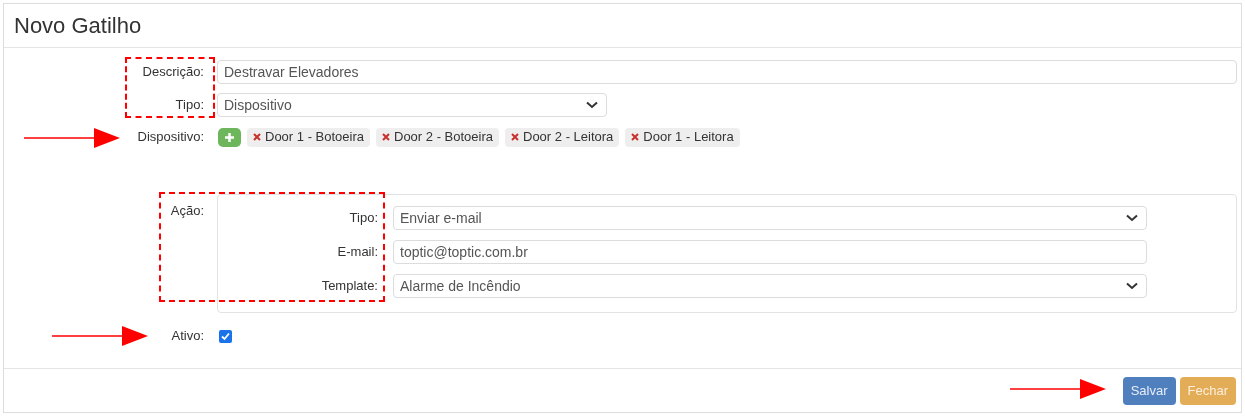 This screenshot has width=1245, height=417. Describe the element at coordinates (412, 105) in the screenshot. I see `type-select: Dispositivo` at that location.